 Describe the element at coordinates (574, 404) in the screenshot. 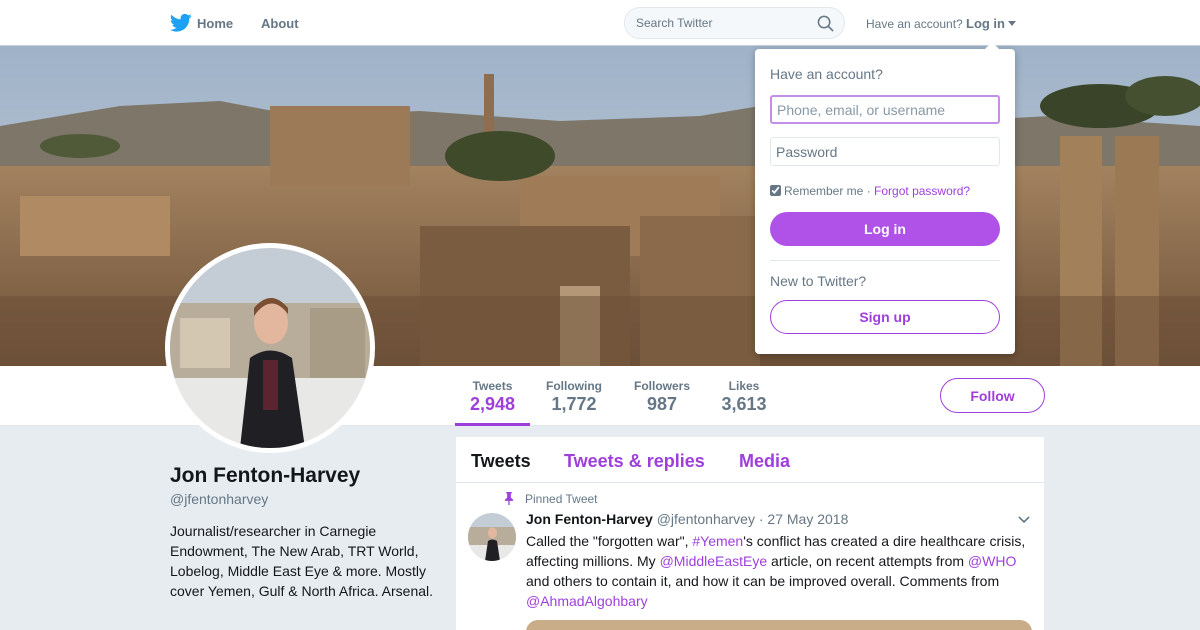

I see `stat-value: 1,772` at that location.